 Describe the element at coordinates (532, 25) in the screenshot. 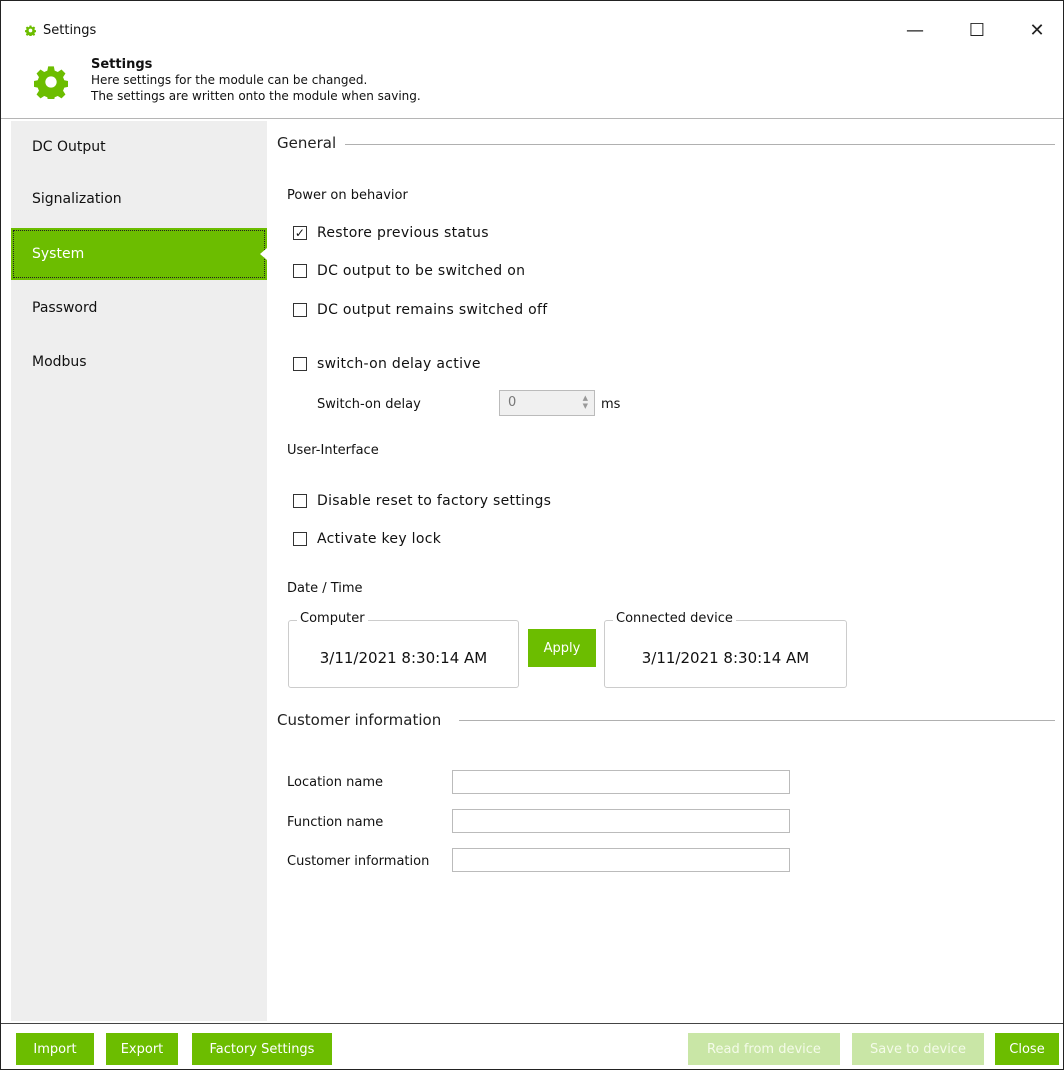

I see `title-bar: Settings — ☐ ✕` at that location.